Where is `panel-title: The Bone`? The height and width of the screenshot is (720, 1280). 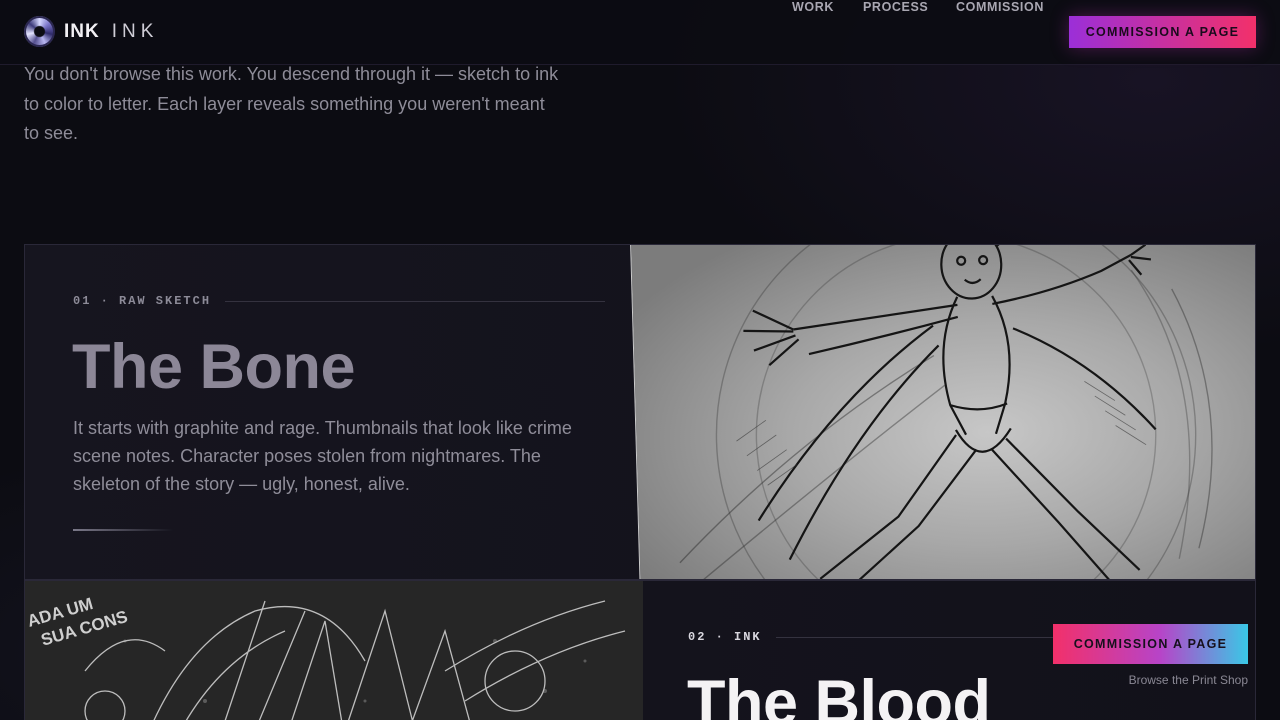
panel-title: The Bone is located at coordinates (214, 367).